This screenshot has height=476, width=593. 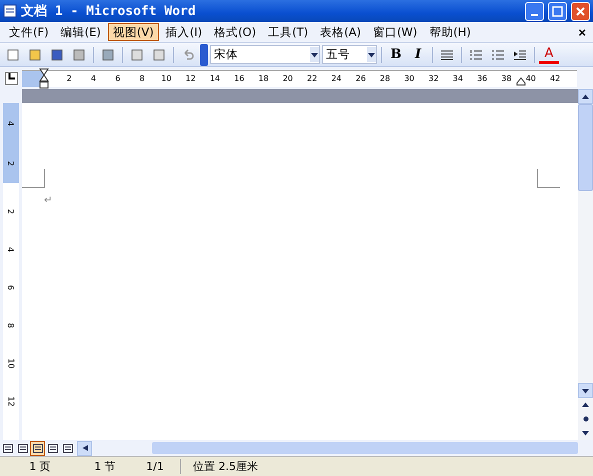 I want to click on maximize-icon, so click(x=557, y=11).